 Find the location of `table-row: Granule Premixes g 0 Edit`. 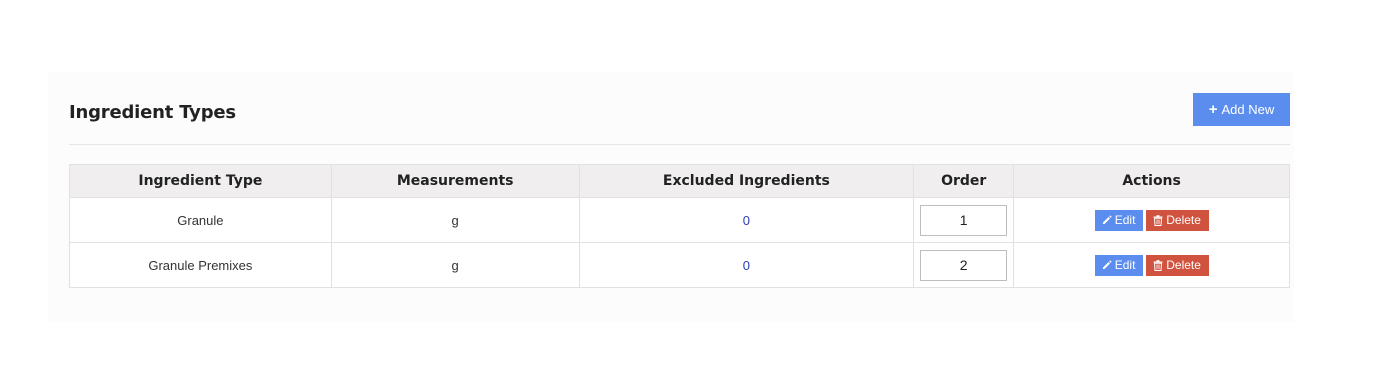

table-row: Granule Premixes g 0 Edit is located at coordinates (679, 265).